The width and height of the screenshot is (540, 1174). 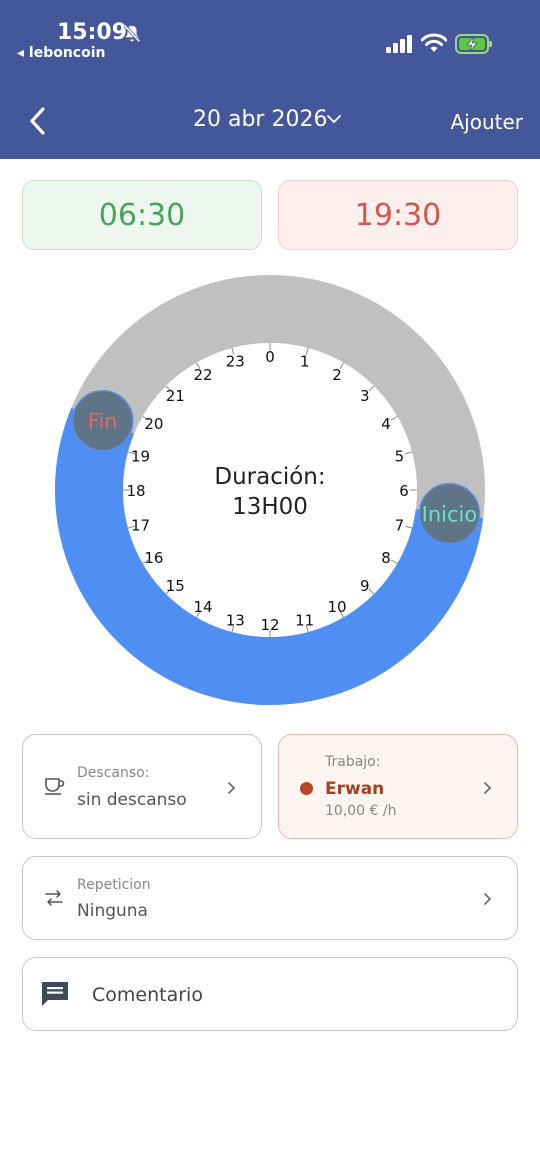 I want to click on break-card: Descanso: sin descanso, so click(x=142, y=786).